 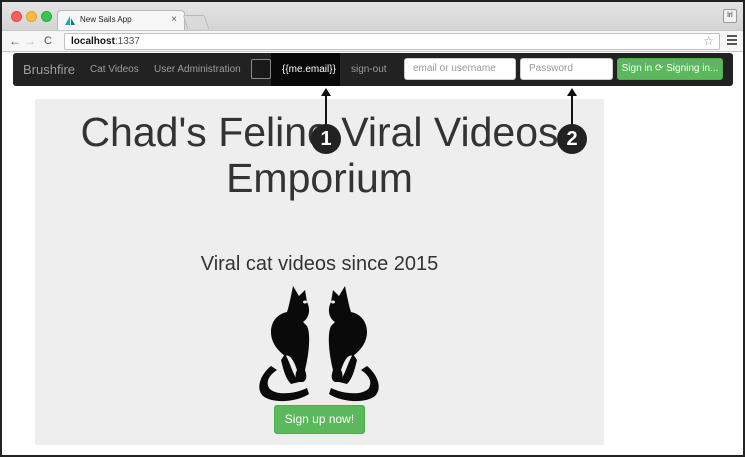 I want to click on sails-logo-icon, so click(x=70, y=20).